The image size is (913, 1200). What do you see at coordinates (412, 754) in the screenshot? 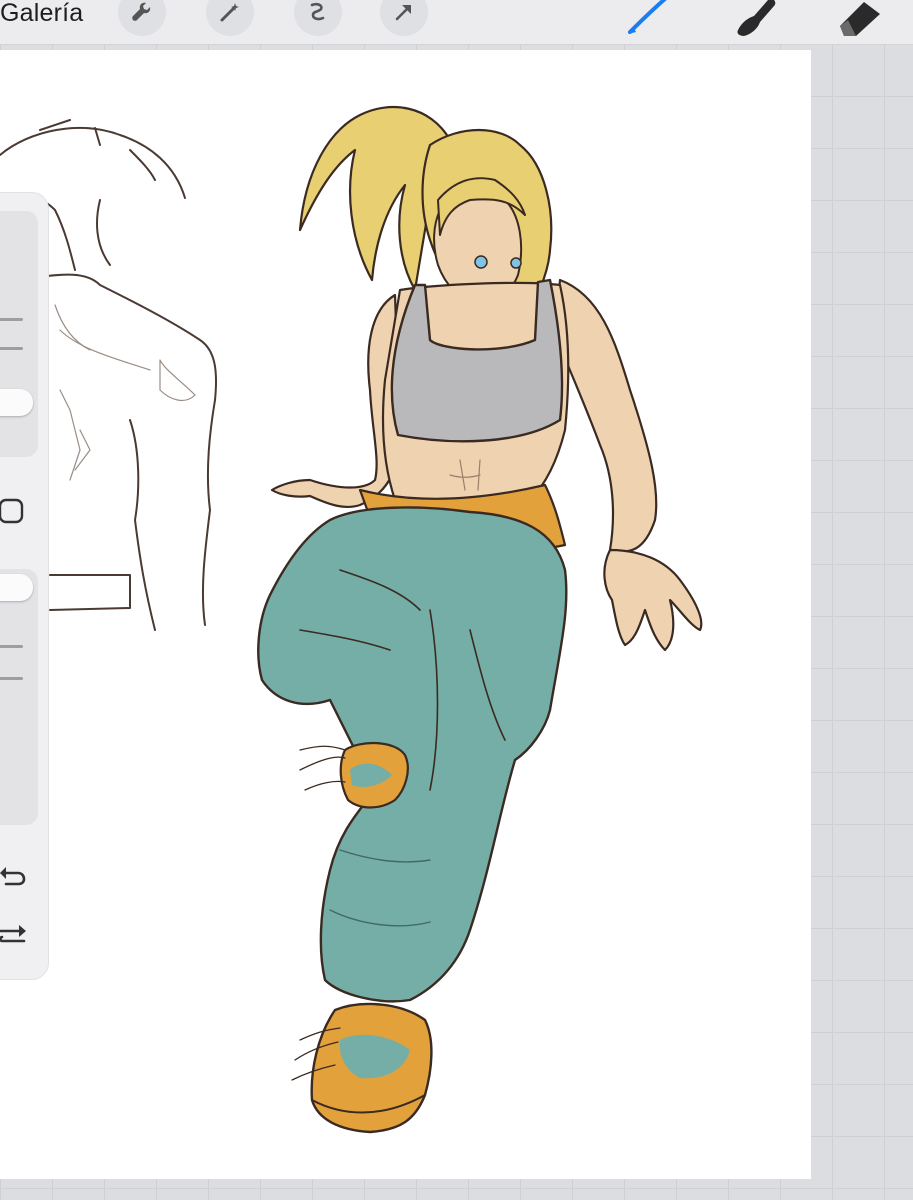
I see `pants` at bounding box center [412, 754].